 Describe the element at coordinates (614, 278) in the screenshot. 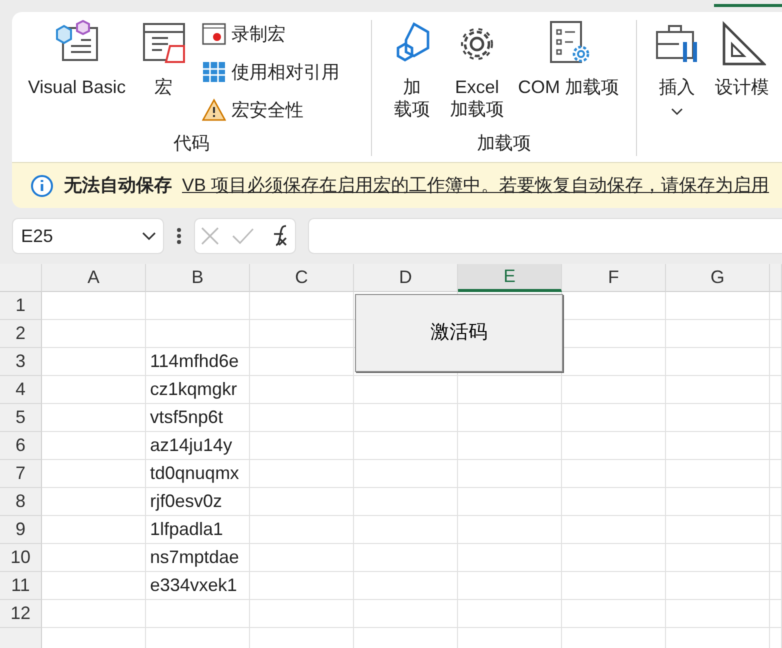

I see `column-header: F` at that location.